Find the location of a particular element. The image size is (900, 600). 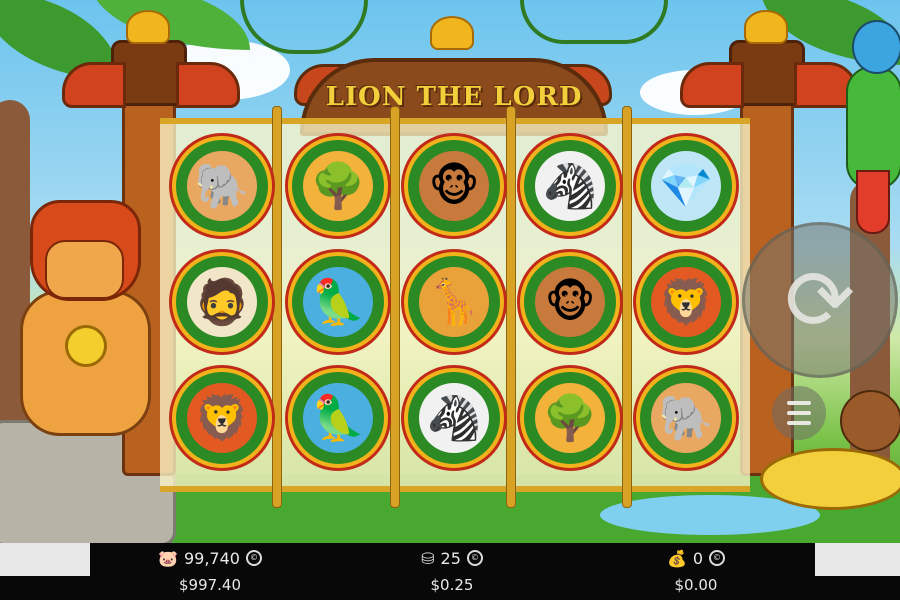

swim-tube is located at coordinates (830, 479).